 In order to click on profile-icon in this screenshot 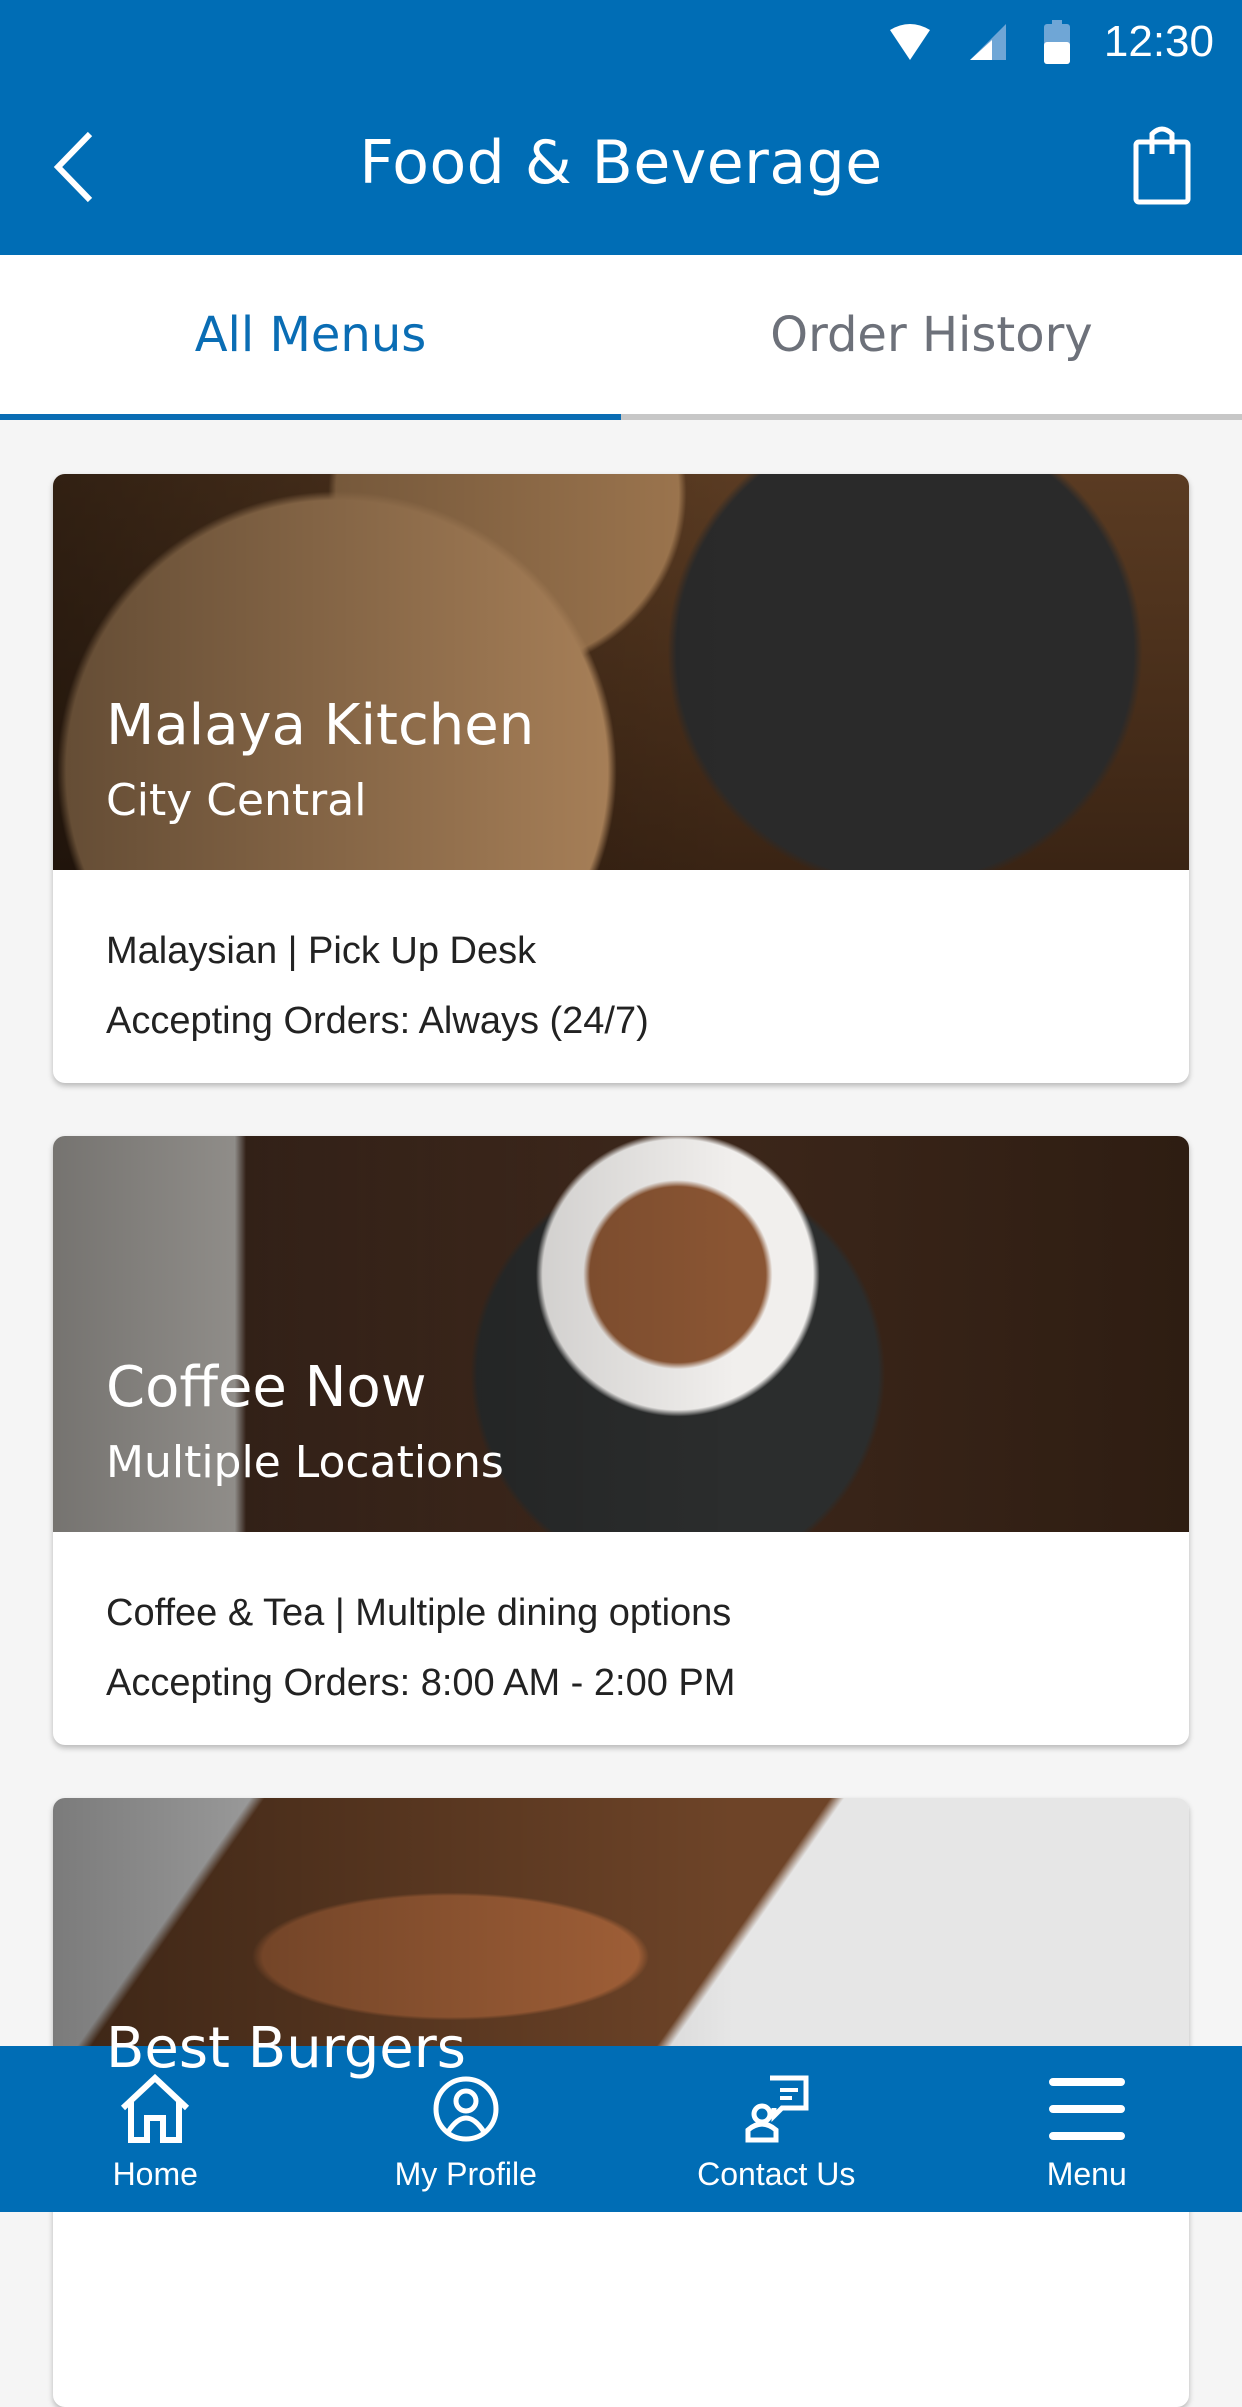, I will do `click(466, 2109)`.